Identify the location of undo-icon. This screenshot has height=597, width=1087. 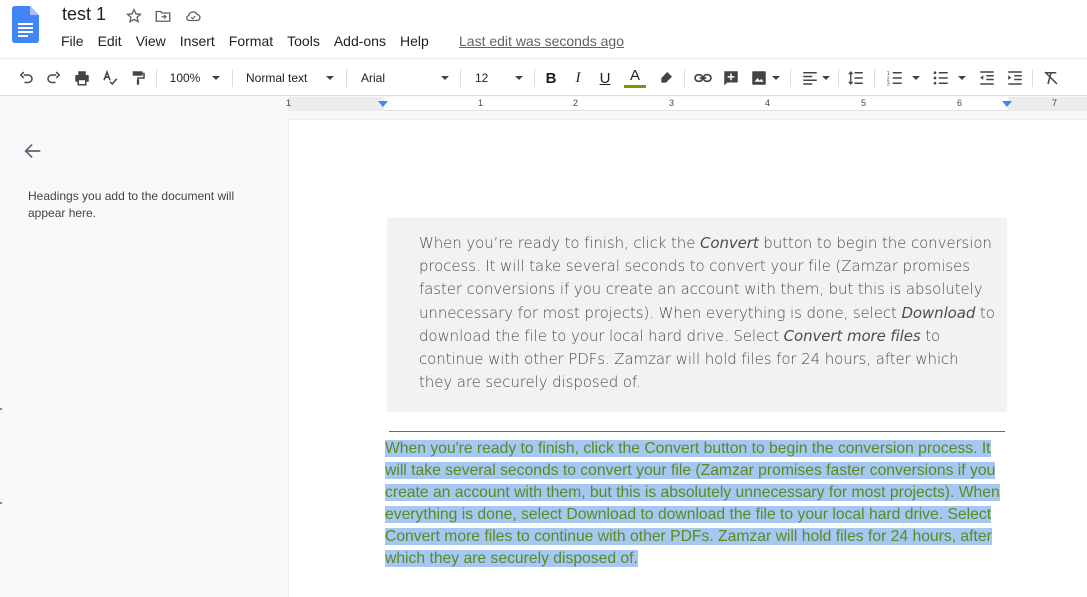
(26, 78).